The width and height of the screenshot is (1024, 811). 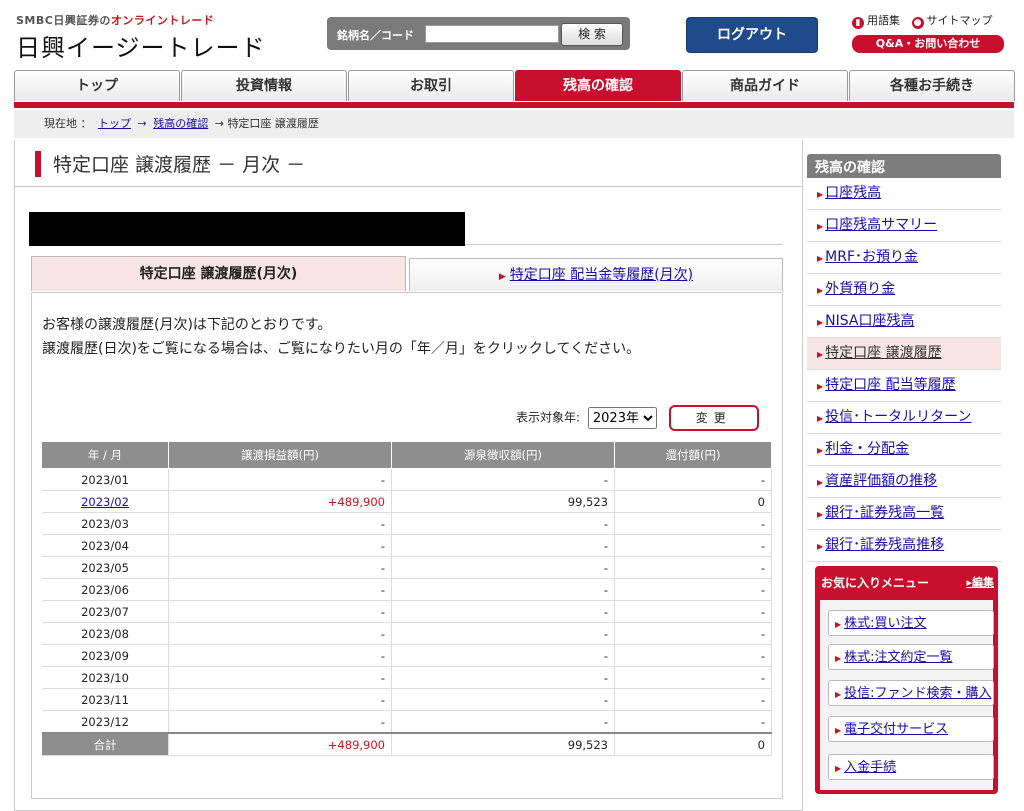 I want to click on table-row: 2023/08- - -, so click(x=407, y=633).